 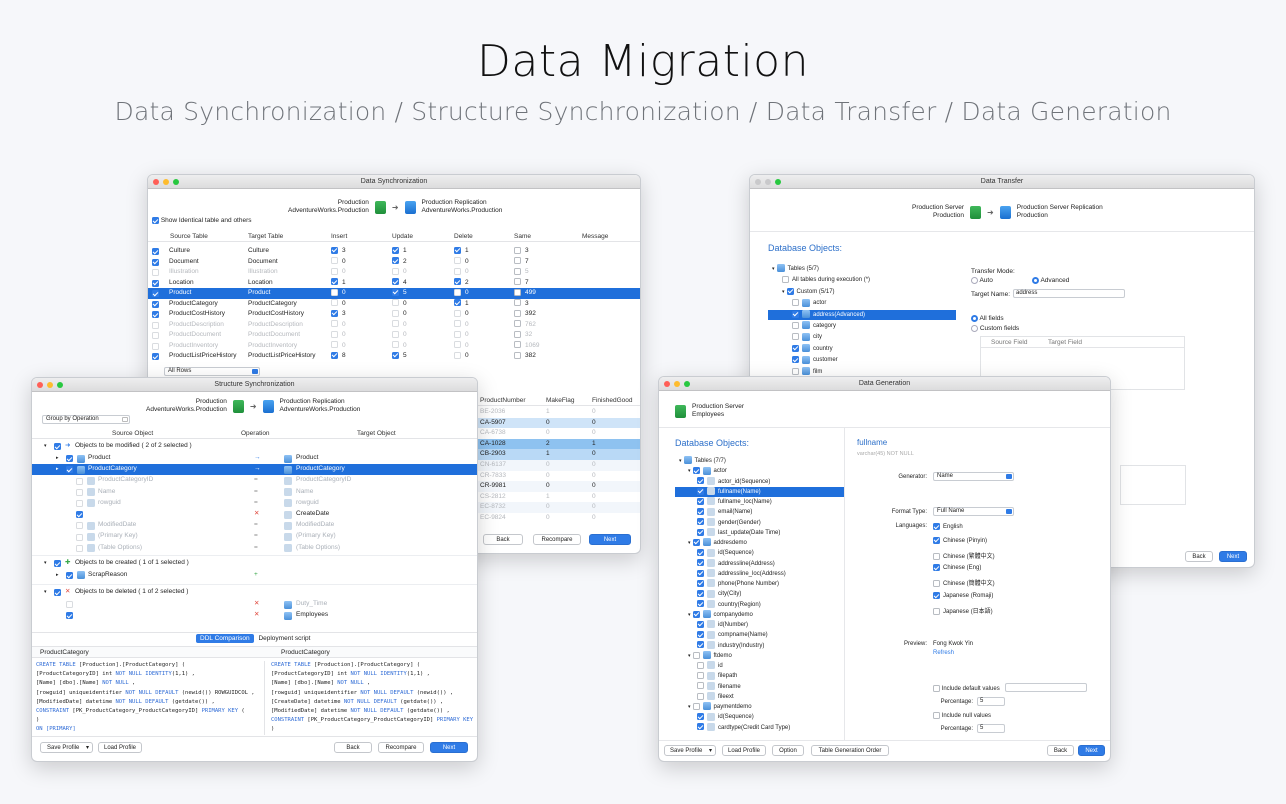 I want to click on tree-item: id(Sequence), so click(x=759, y=553).